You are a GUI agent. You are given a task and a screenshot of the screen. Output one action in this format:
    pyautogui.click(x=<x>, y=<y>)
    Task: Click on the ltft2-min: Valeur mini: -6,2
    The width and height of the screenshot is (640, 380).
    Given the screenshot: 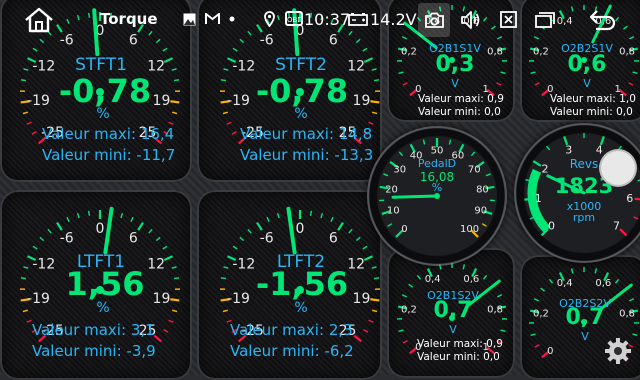 What is the action you would take?
    pyautogui.click(x=292, y=351)
    